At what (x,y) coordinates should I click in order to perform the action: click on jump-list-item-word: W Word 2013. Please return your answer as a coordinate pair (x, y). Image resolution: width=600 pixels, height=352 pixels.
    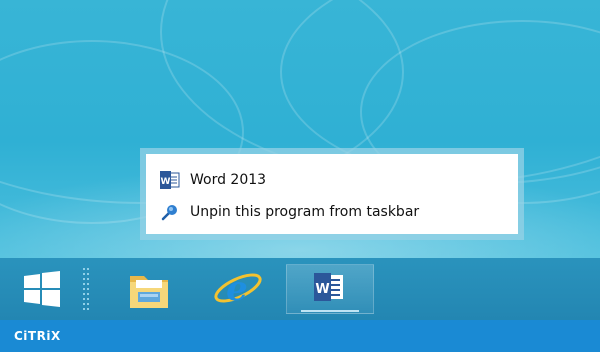
    Looking at the image, I should click on (213, 180).